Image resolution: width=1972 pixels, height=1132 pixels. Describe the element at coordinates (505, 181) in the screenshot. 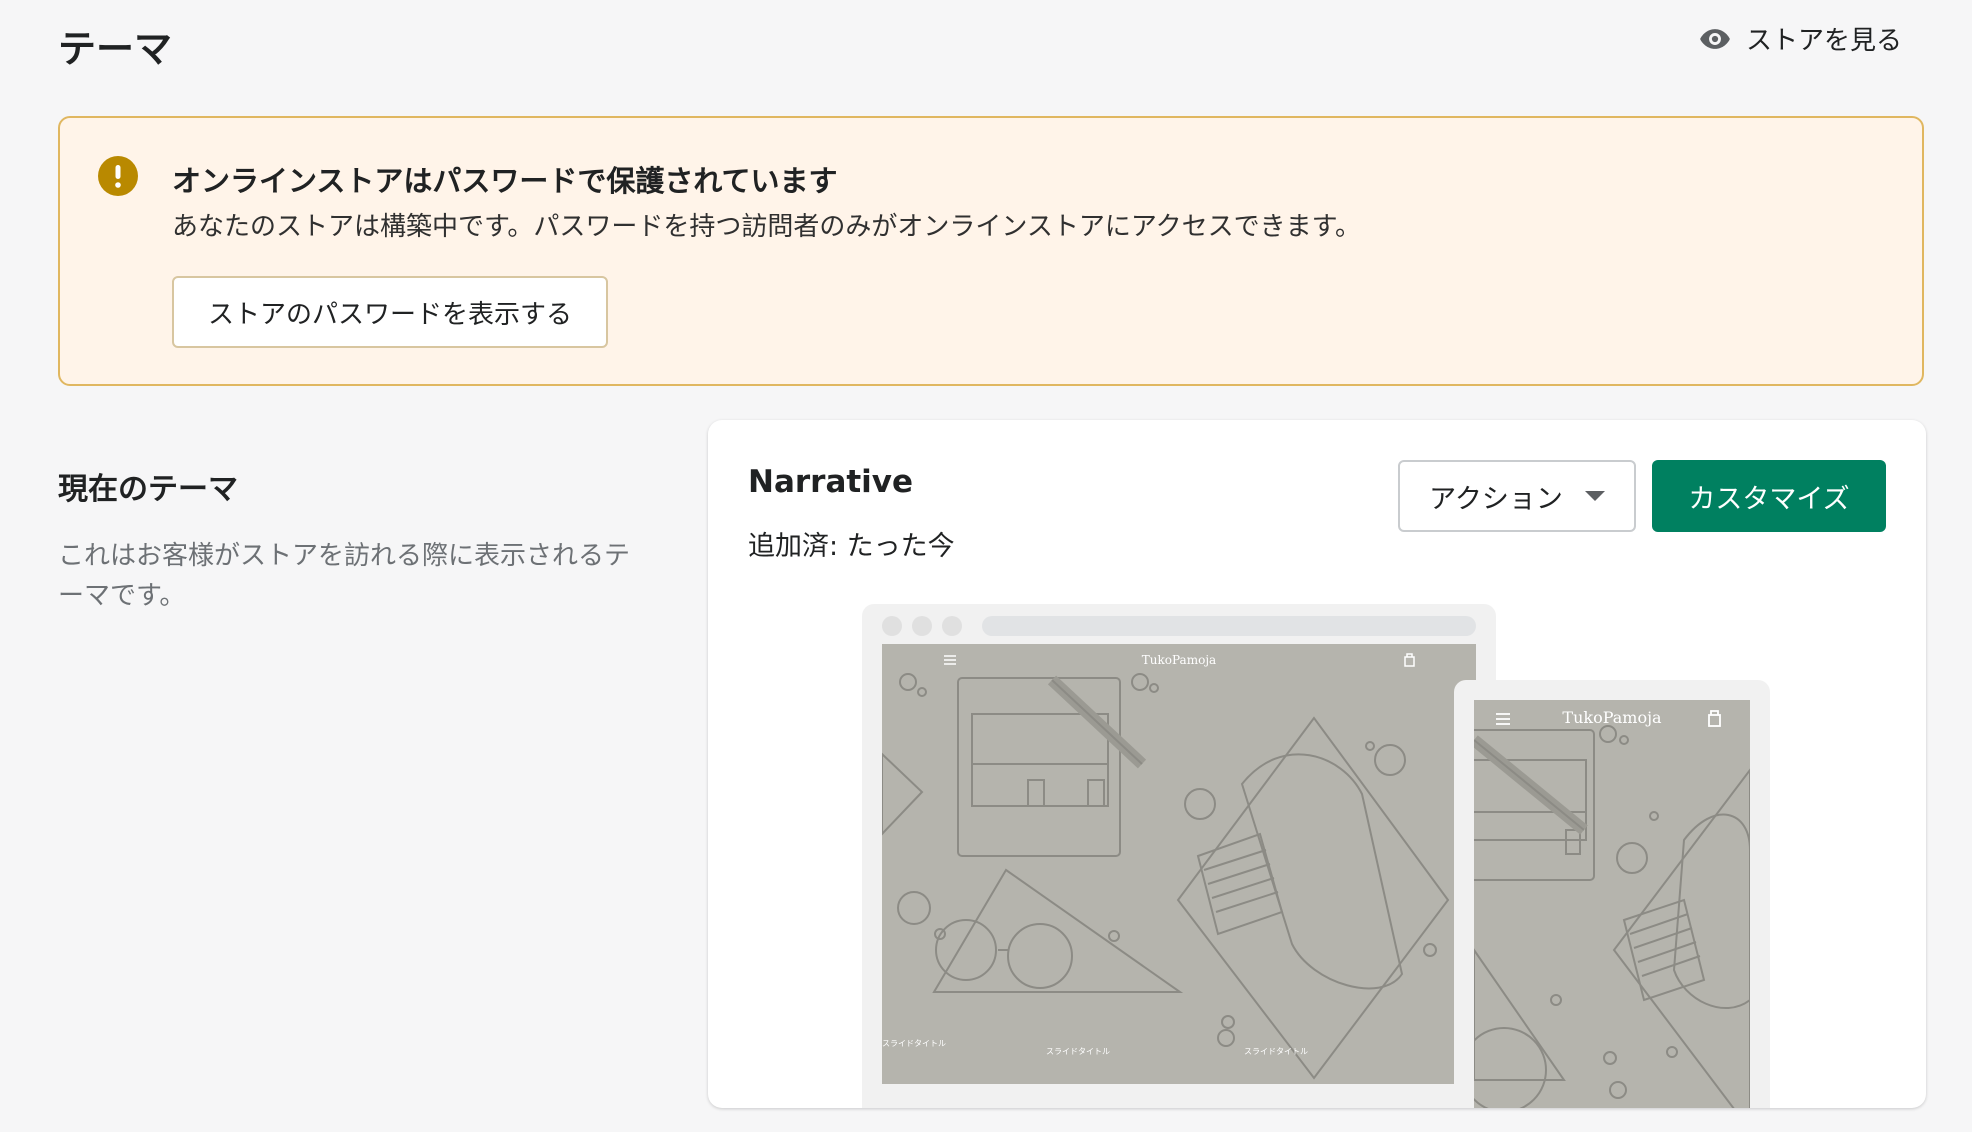

I see `banner-title: オンラインストアはパスワードで保護されています` at that location.